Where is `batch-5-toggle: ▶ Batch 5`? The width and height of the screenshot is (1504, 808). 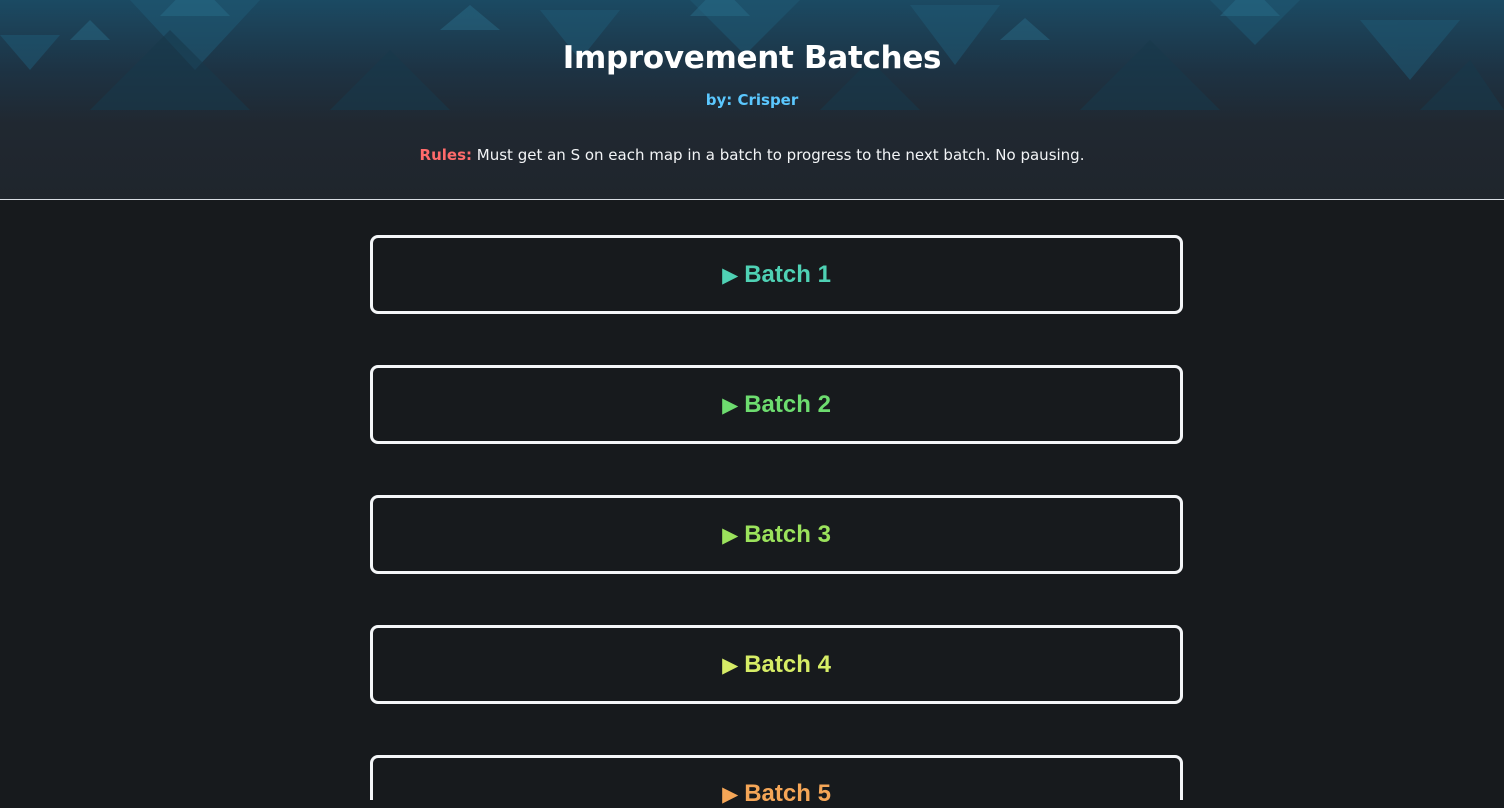
batch-5-toggle: ▶ Batch 5 is located at coordinates (776, 781).